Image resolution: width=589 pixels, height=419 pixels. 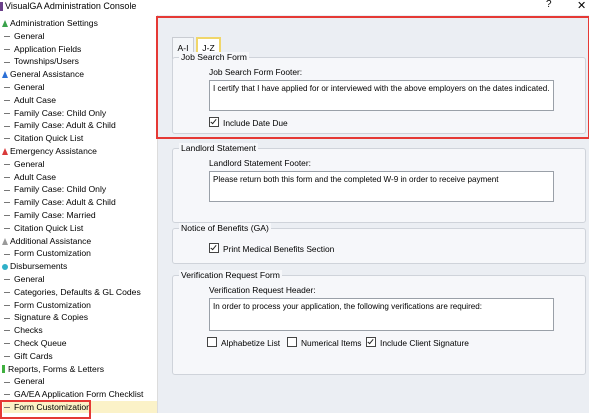 I want to click on checkbox-label: Print Medical Benefits Section, so click(x=279, y=249).